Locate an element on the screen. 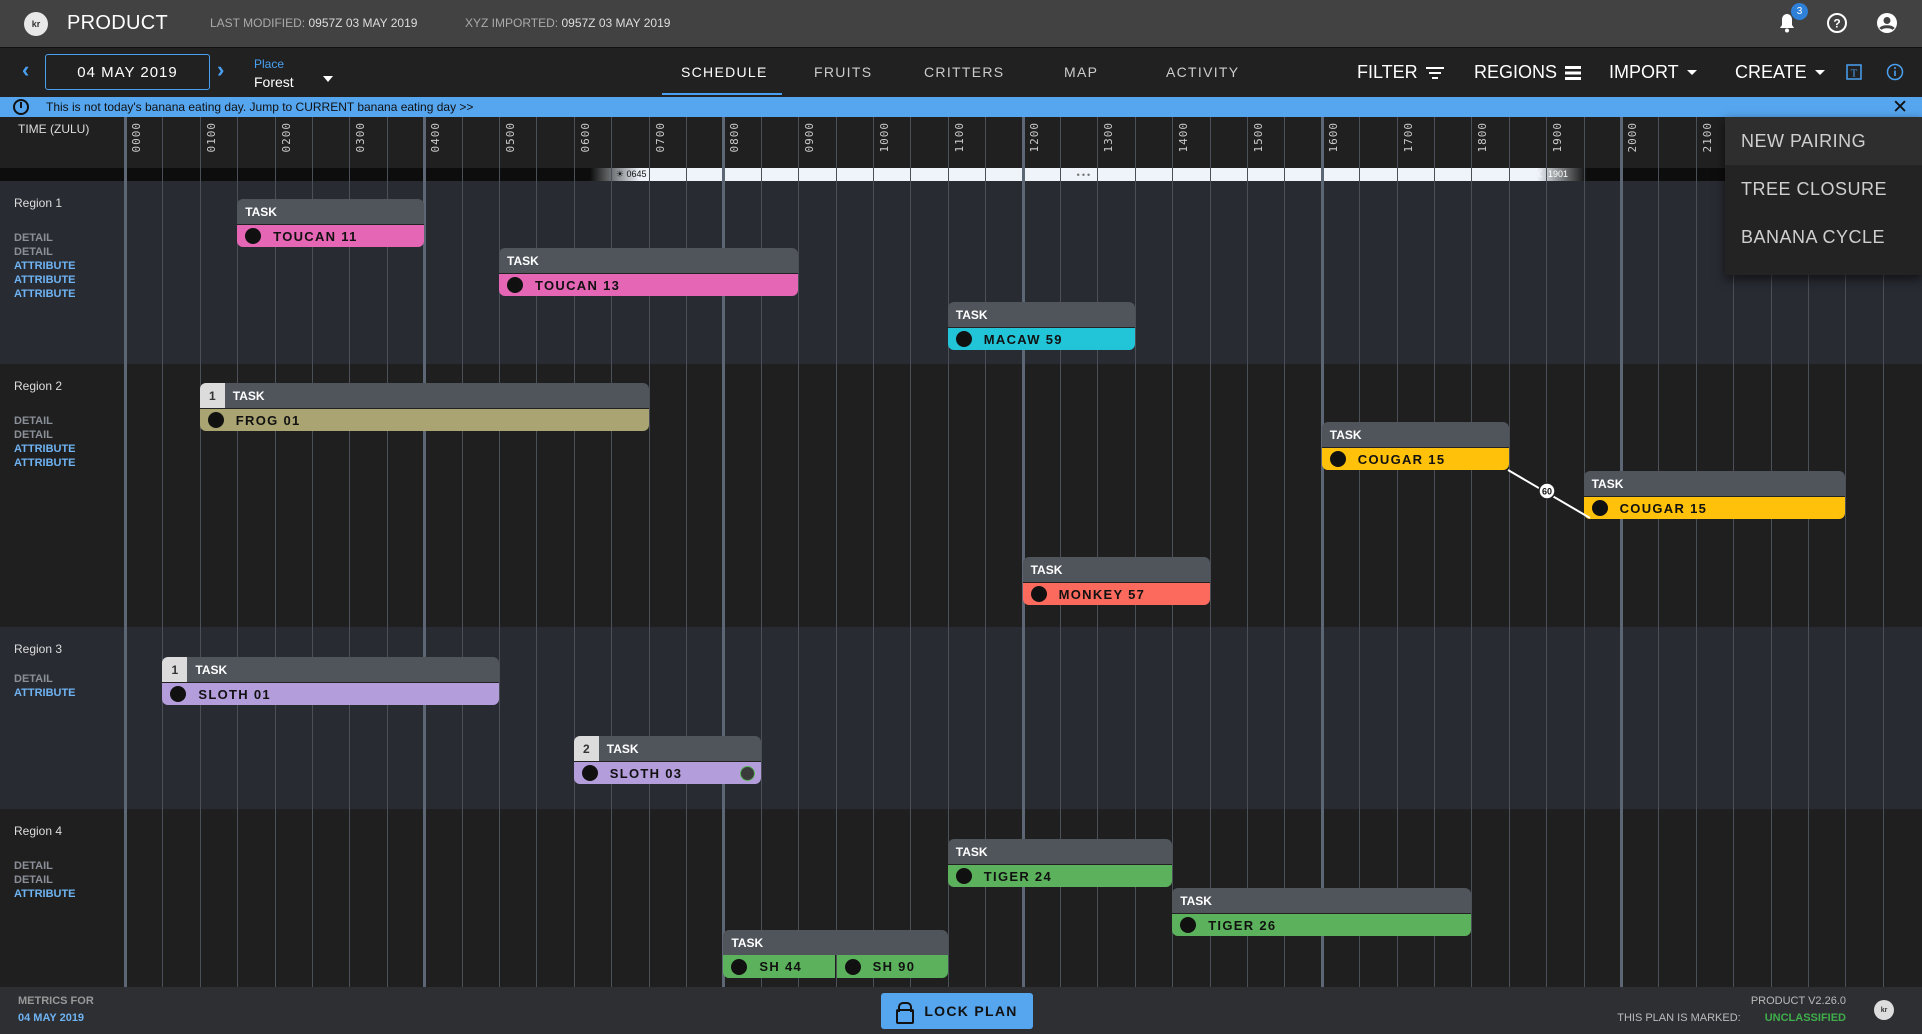 The width and height of the screenshot is (1922, 1034). hour-tick-label: 2000 is located at coordinates (1632, 137).